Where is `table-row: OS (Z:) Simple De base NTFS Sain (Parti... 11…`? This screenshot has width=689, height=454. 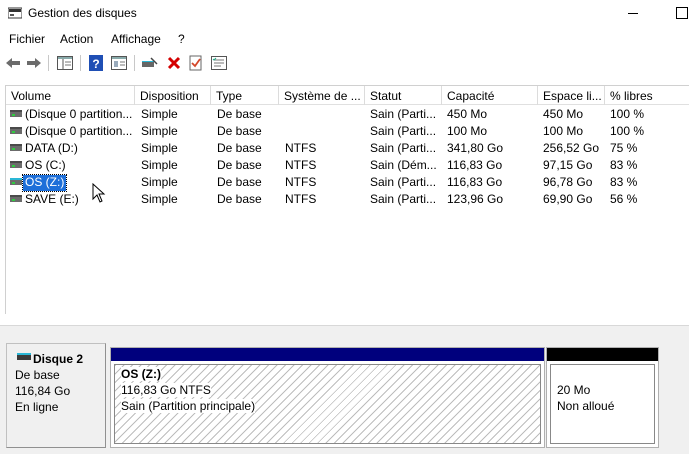
table-row: OS (Z:) Simple De base NTFS Sain (Parti... 11… is located at coordinates (347, 183).